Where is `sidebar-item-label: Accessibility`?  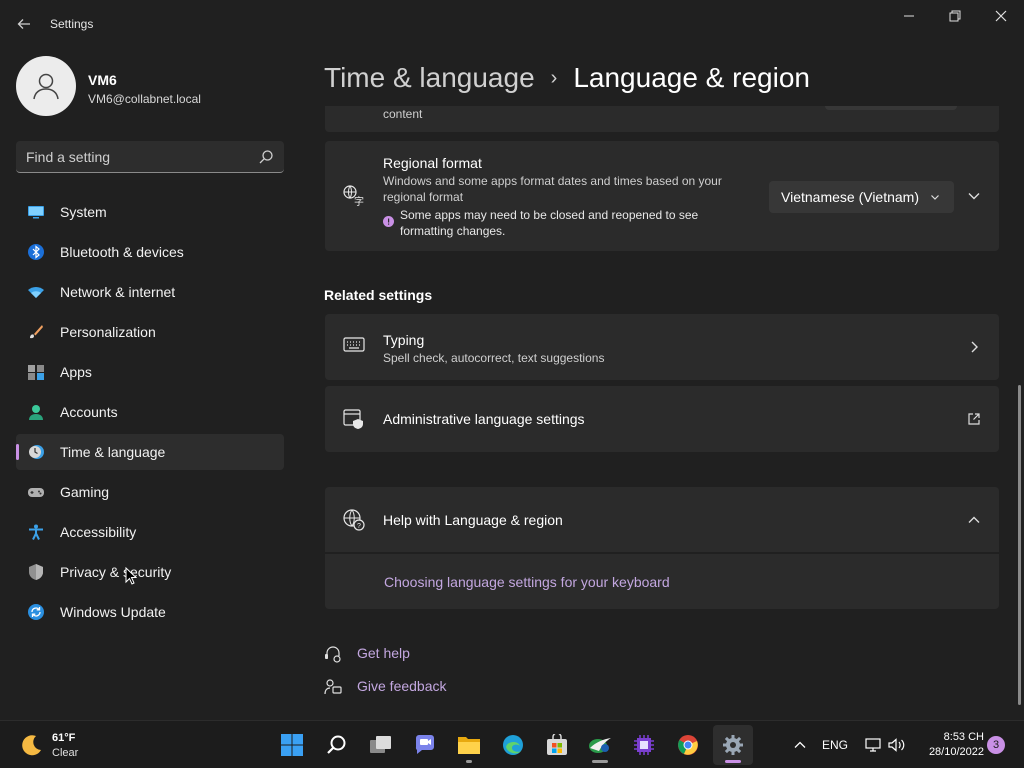
sidebar-item-label: Accessibility is located at coordinates (98, 532).